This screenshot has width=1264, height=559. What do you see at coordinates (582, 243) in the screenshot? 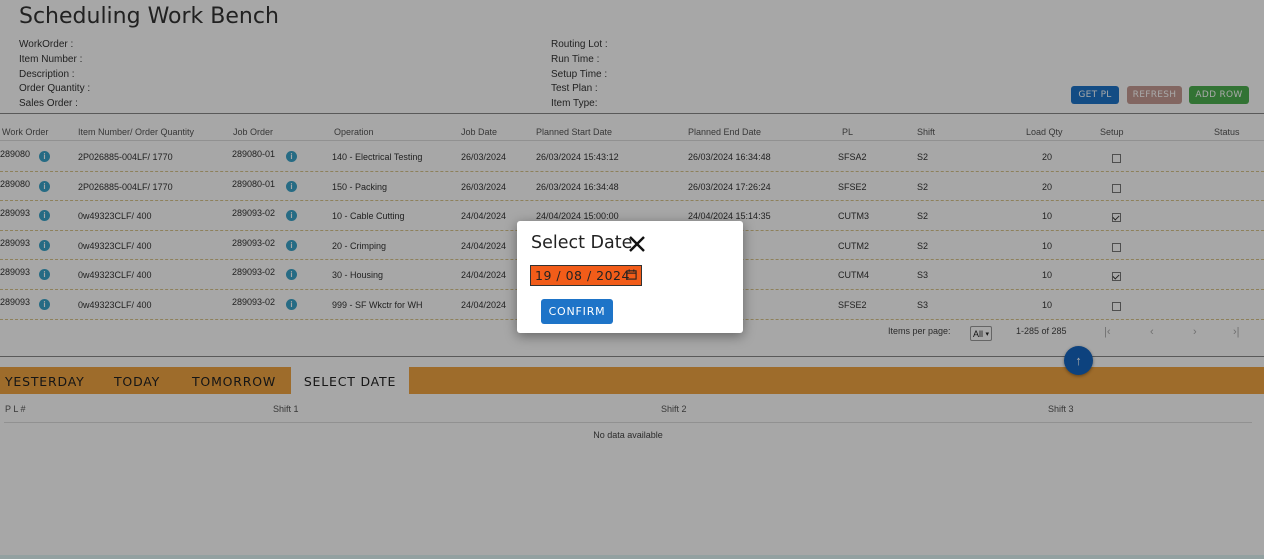
I see `dialog-title: Select Date` at bounding box center [582, 243].